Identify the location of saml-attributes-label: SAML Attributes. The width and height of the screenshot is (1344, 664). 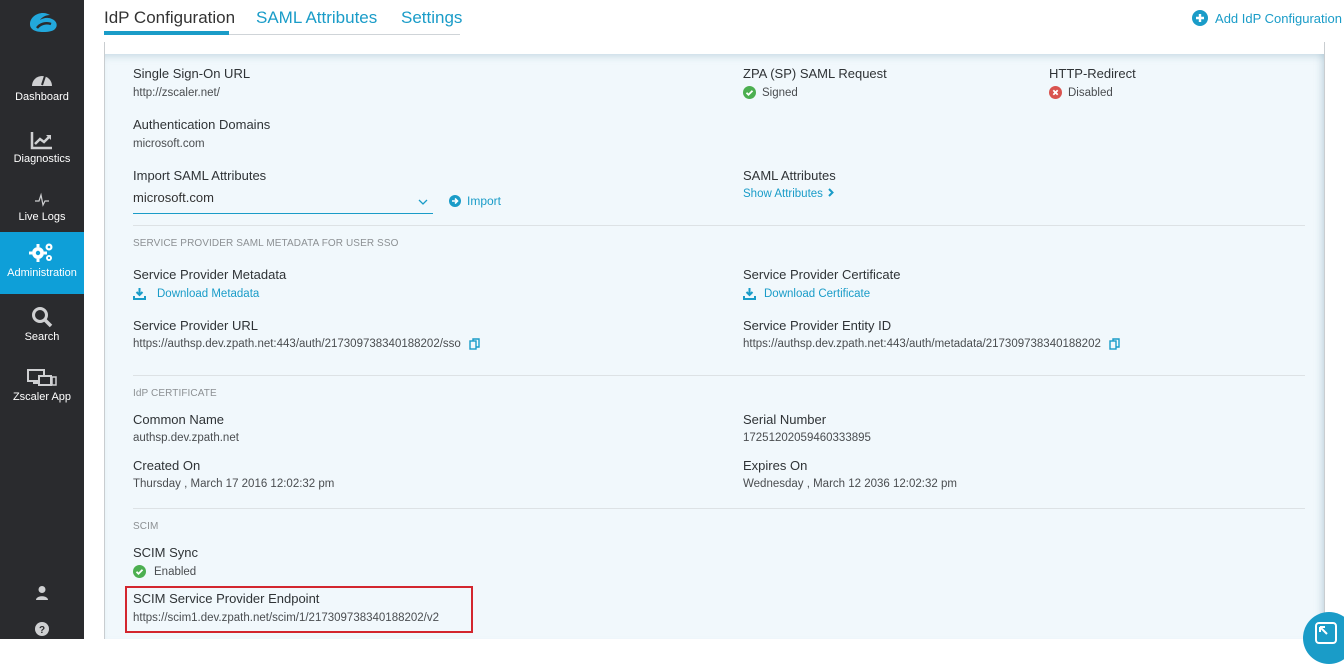
(789, 175).